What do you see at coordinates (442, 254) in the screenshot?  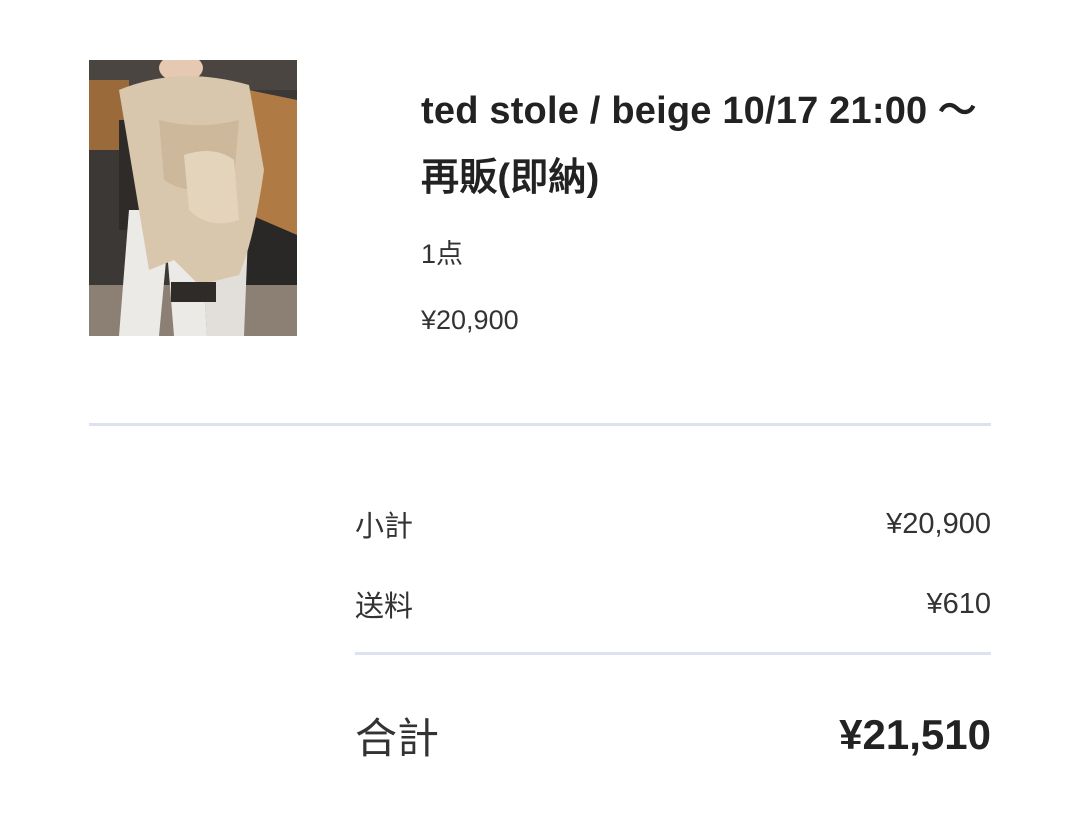 I see `product-quantity: 1点` at bounding box center [442, 254].